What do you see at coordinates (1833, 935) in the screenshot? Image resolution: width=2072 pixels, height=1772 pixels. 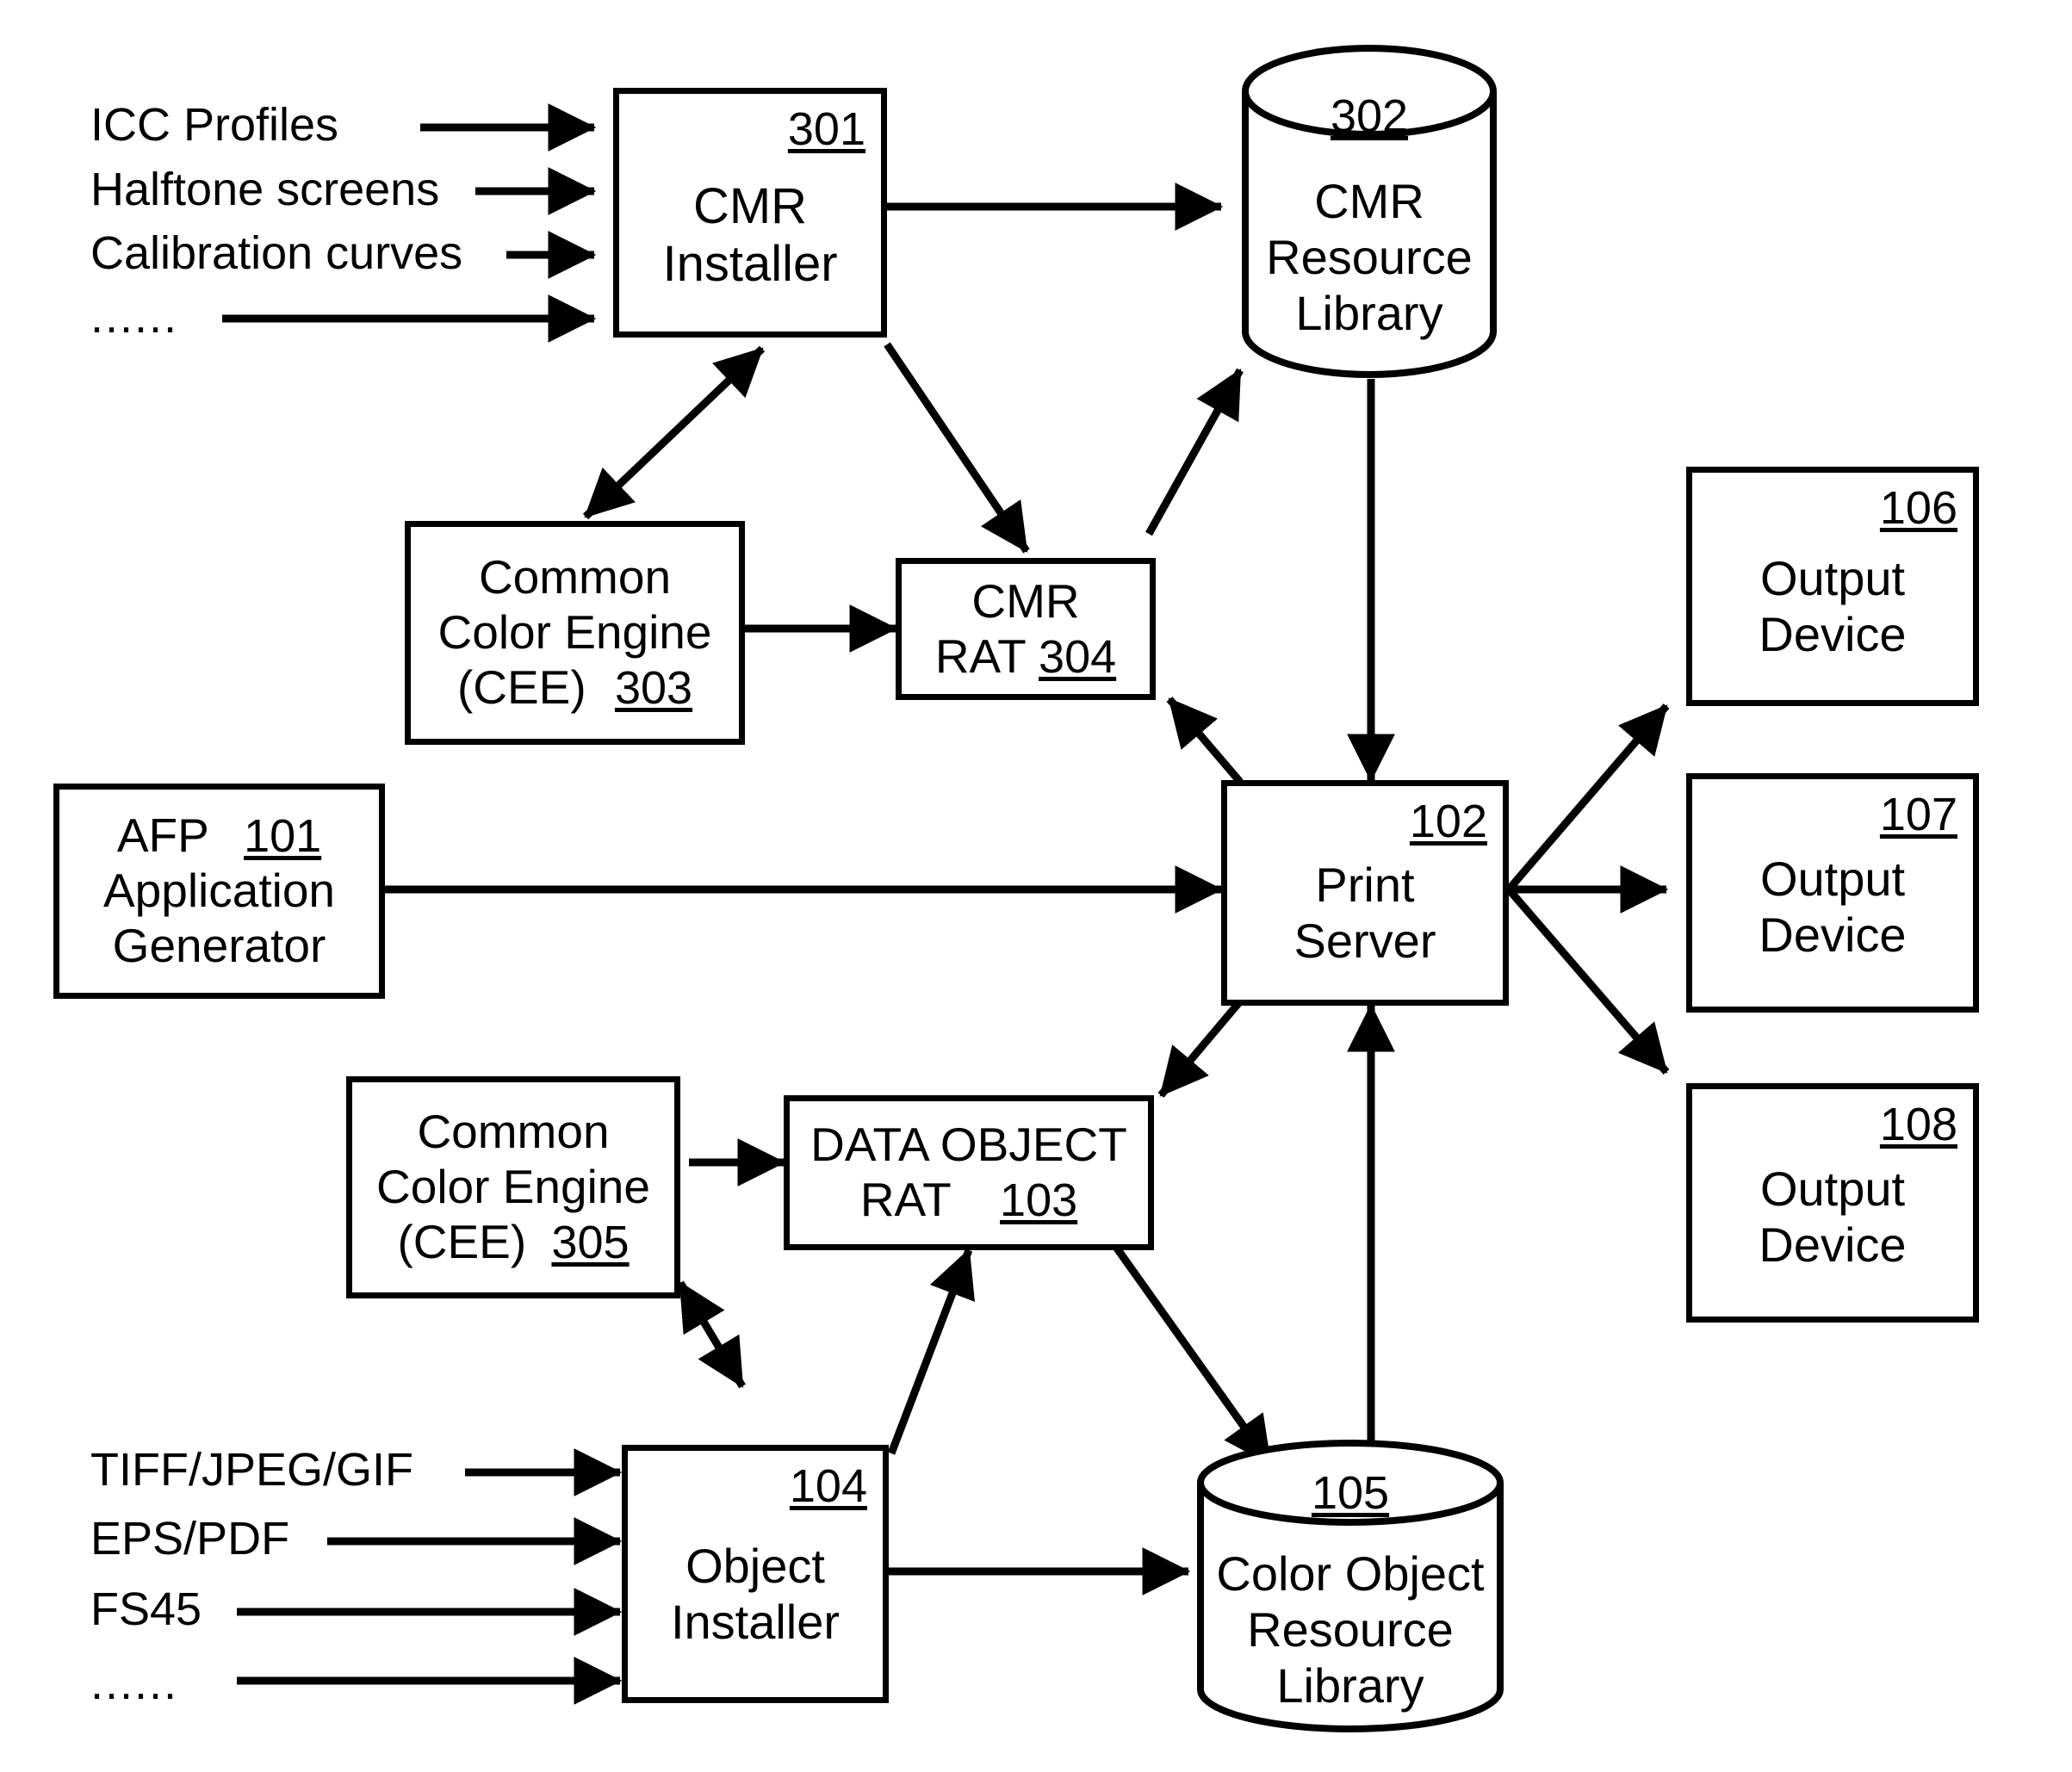 I see `node-output-device-107-line2: Device` at bounding box center [1833, 935].